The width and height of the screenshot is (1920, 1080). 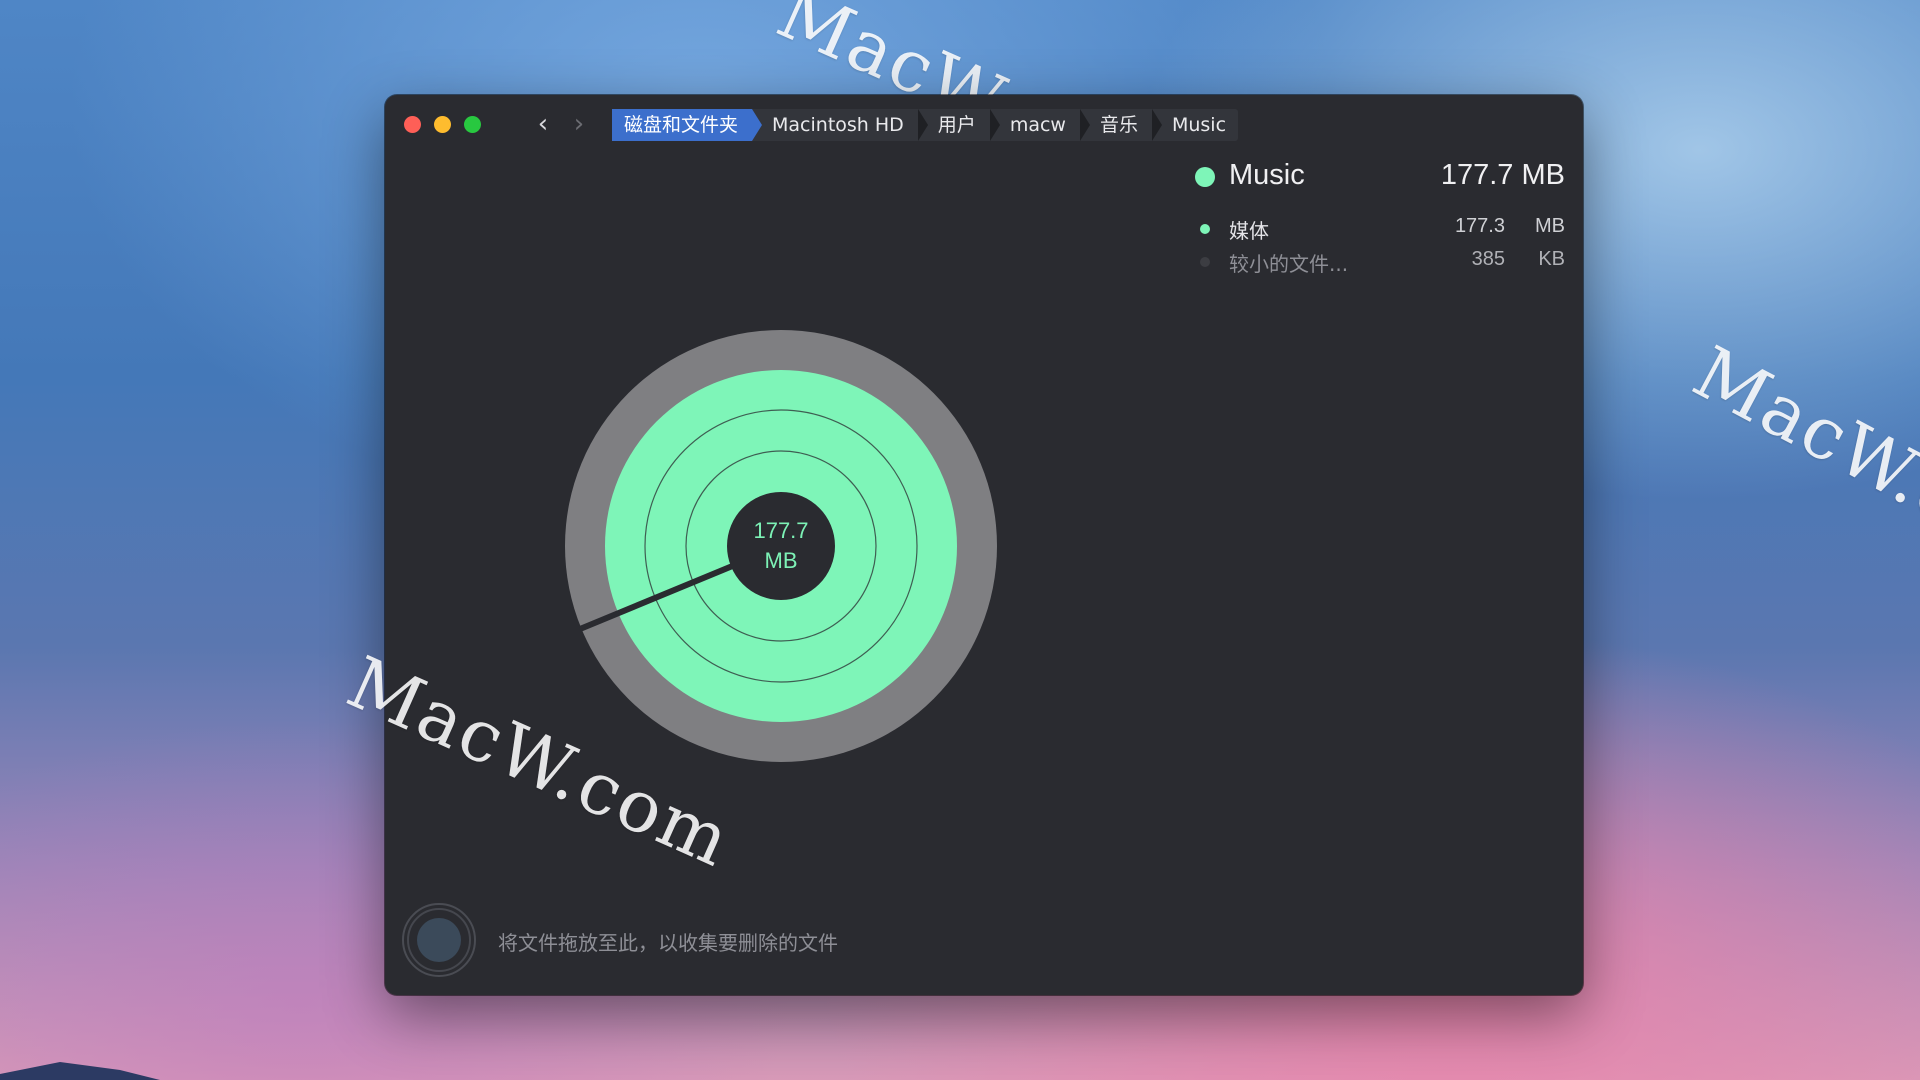 I want to click on breadcrumb-users: 用户, so click(x=959, y=125).